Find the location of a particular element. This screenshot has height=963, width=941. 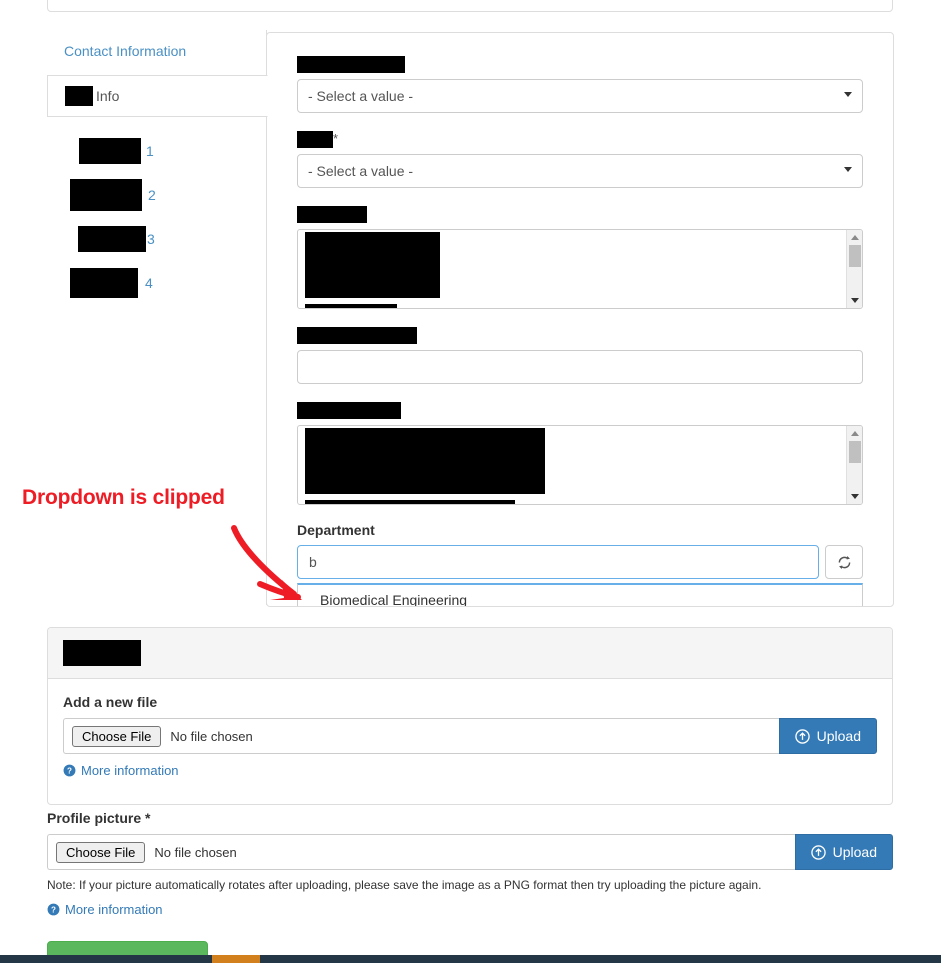

refresh-icon-button is located at coordinates (844, 562).